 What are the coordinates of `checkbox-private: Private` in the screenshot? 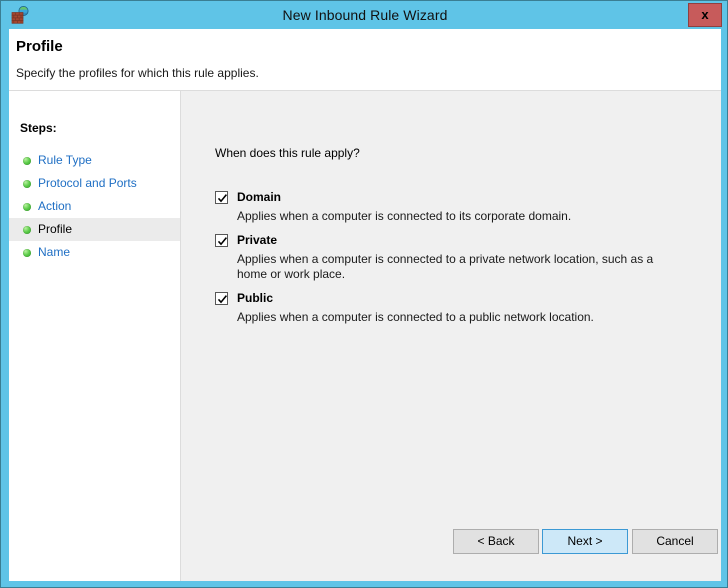 It's located at (450, 241).